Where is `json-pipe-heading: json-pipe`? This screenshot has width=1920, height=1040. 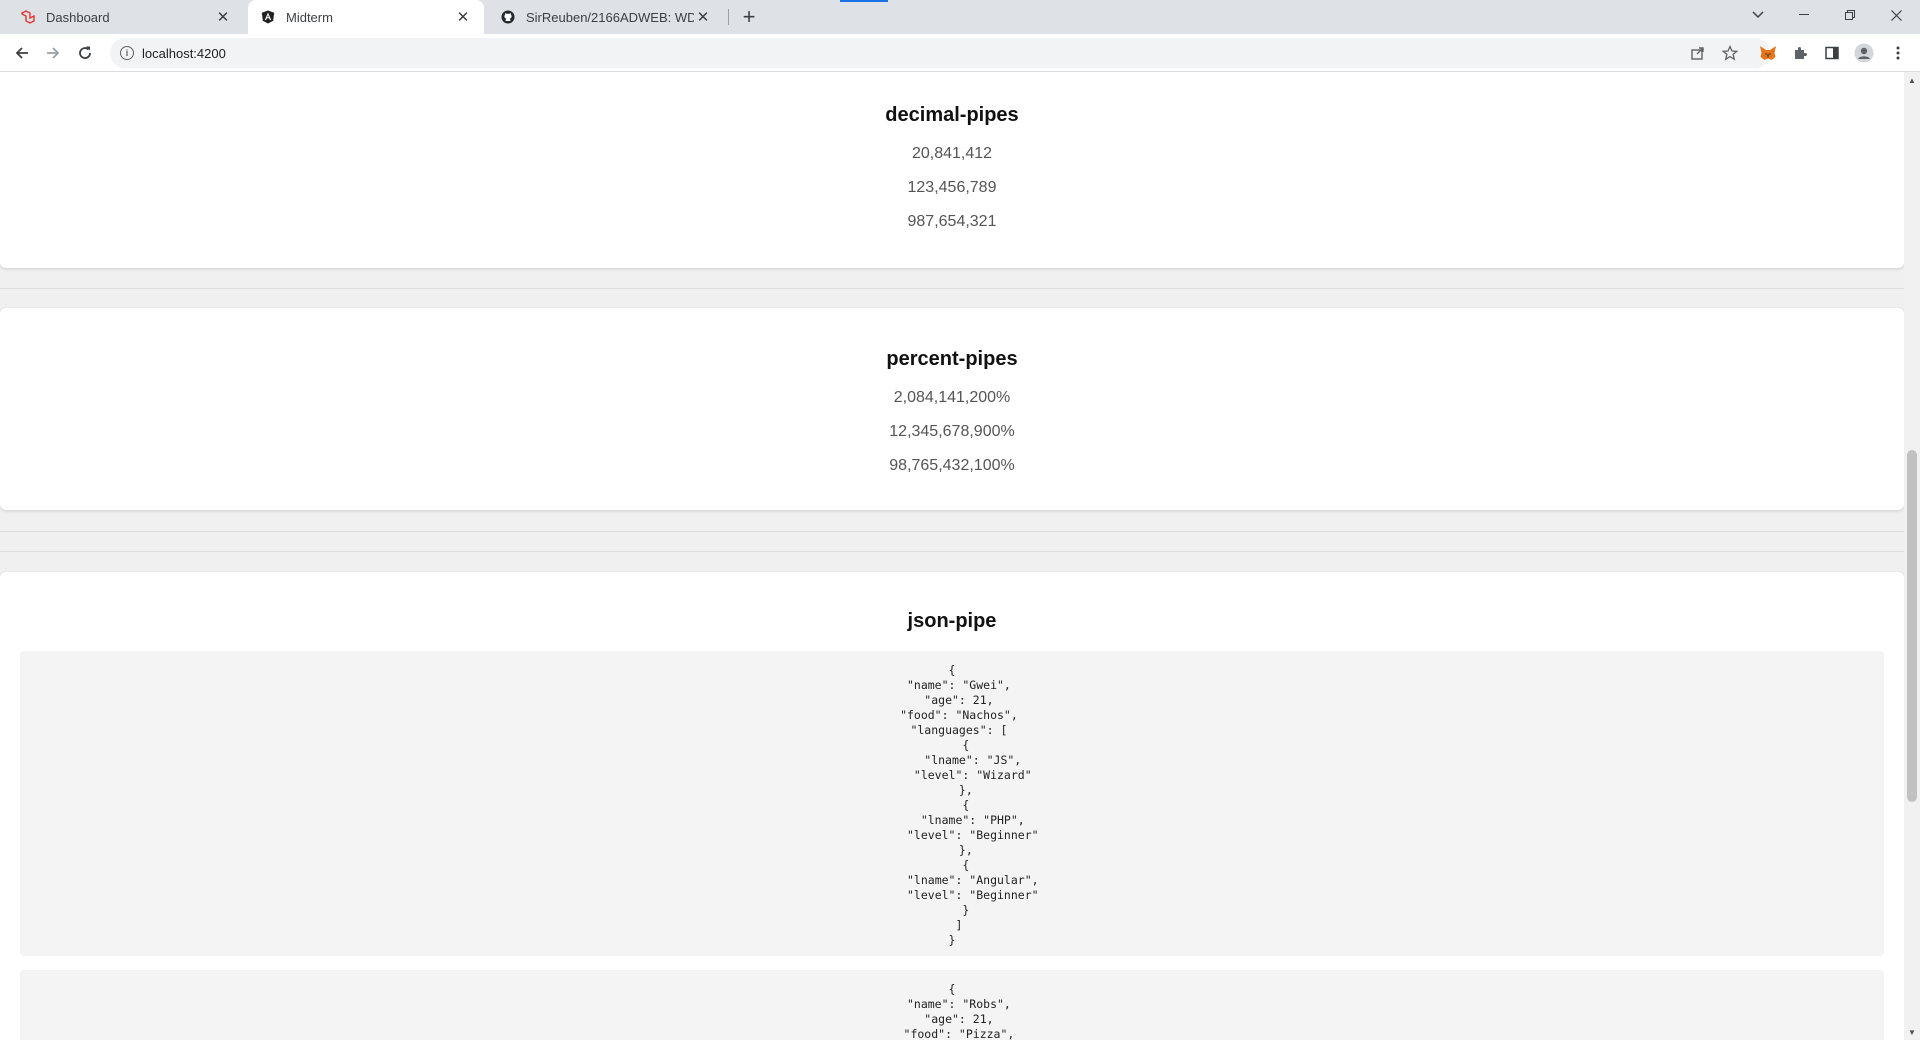
json-pipe-heading: json-pipe is located at coordinates (952, 621).